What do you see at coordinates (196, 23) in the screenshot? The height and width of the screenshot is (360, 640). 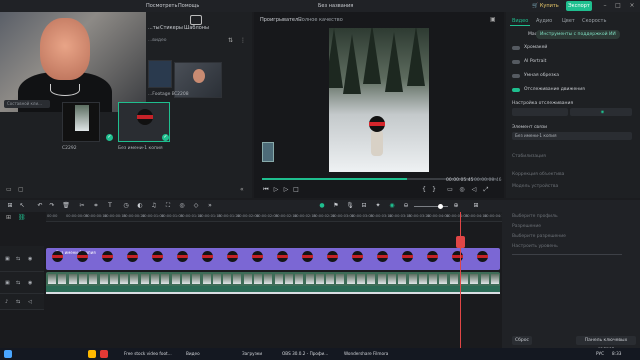 I see `tab-templates: Шаблоны` at bounding box center [196, 23].